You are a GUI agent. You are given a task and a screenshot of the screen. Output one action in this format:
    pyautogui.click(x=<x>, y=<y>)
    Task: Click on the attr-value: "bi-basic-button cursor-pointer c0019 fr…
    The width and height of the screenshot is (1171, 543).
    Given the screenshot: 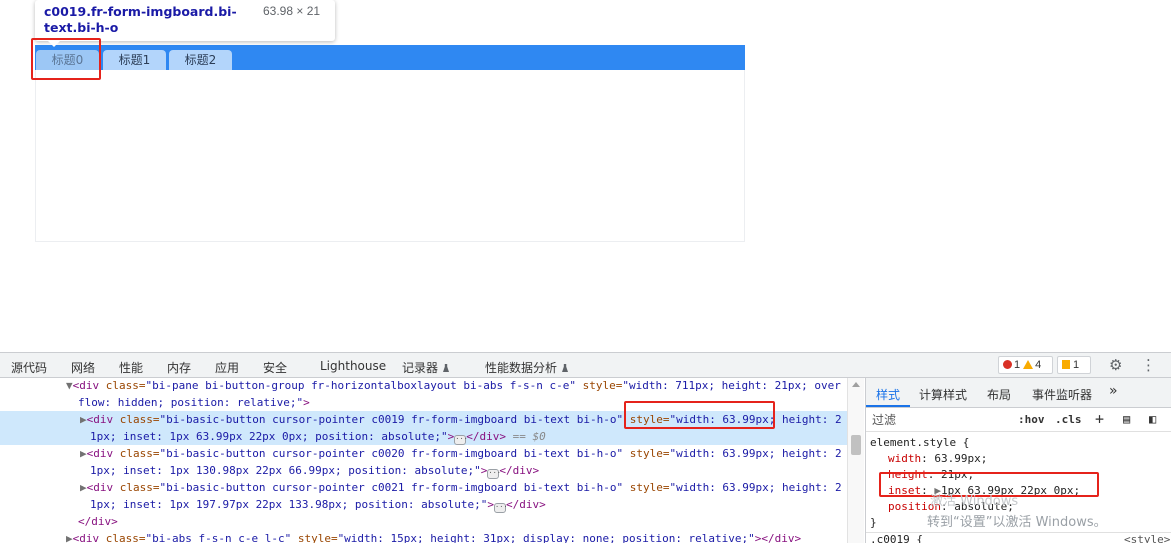 What is the action you would take?
    pyautogui.click(x=391, y=419)
    